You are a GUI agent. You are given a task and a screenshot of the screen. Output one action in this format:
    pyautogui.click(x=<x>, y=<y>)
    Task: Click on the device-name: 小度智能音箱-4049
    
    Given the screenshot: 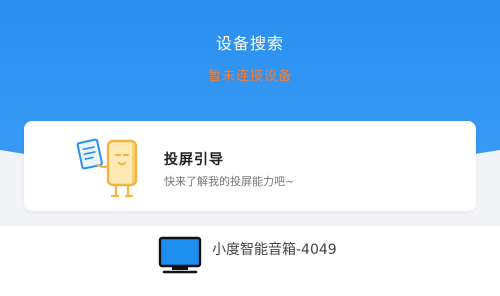 What is the action you would take?
    pyautogui.click(x=274, y=250)
    